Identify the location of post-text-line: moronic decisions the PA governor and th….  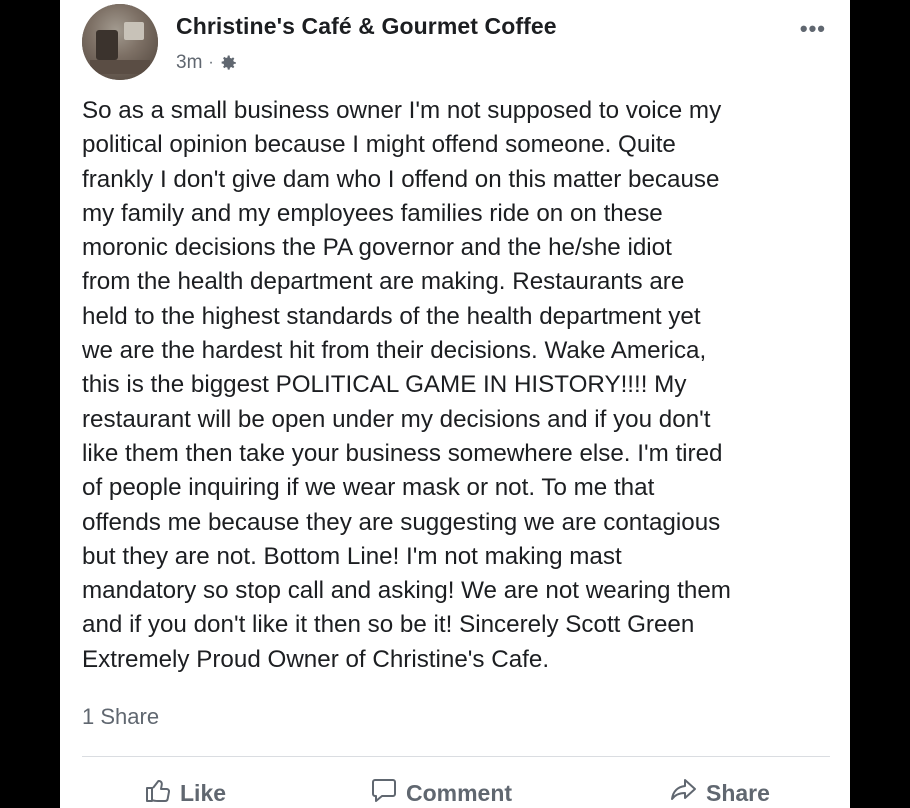
(377, 248).